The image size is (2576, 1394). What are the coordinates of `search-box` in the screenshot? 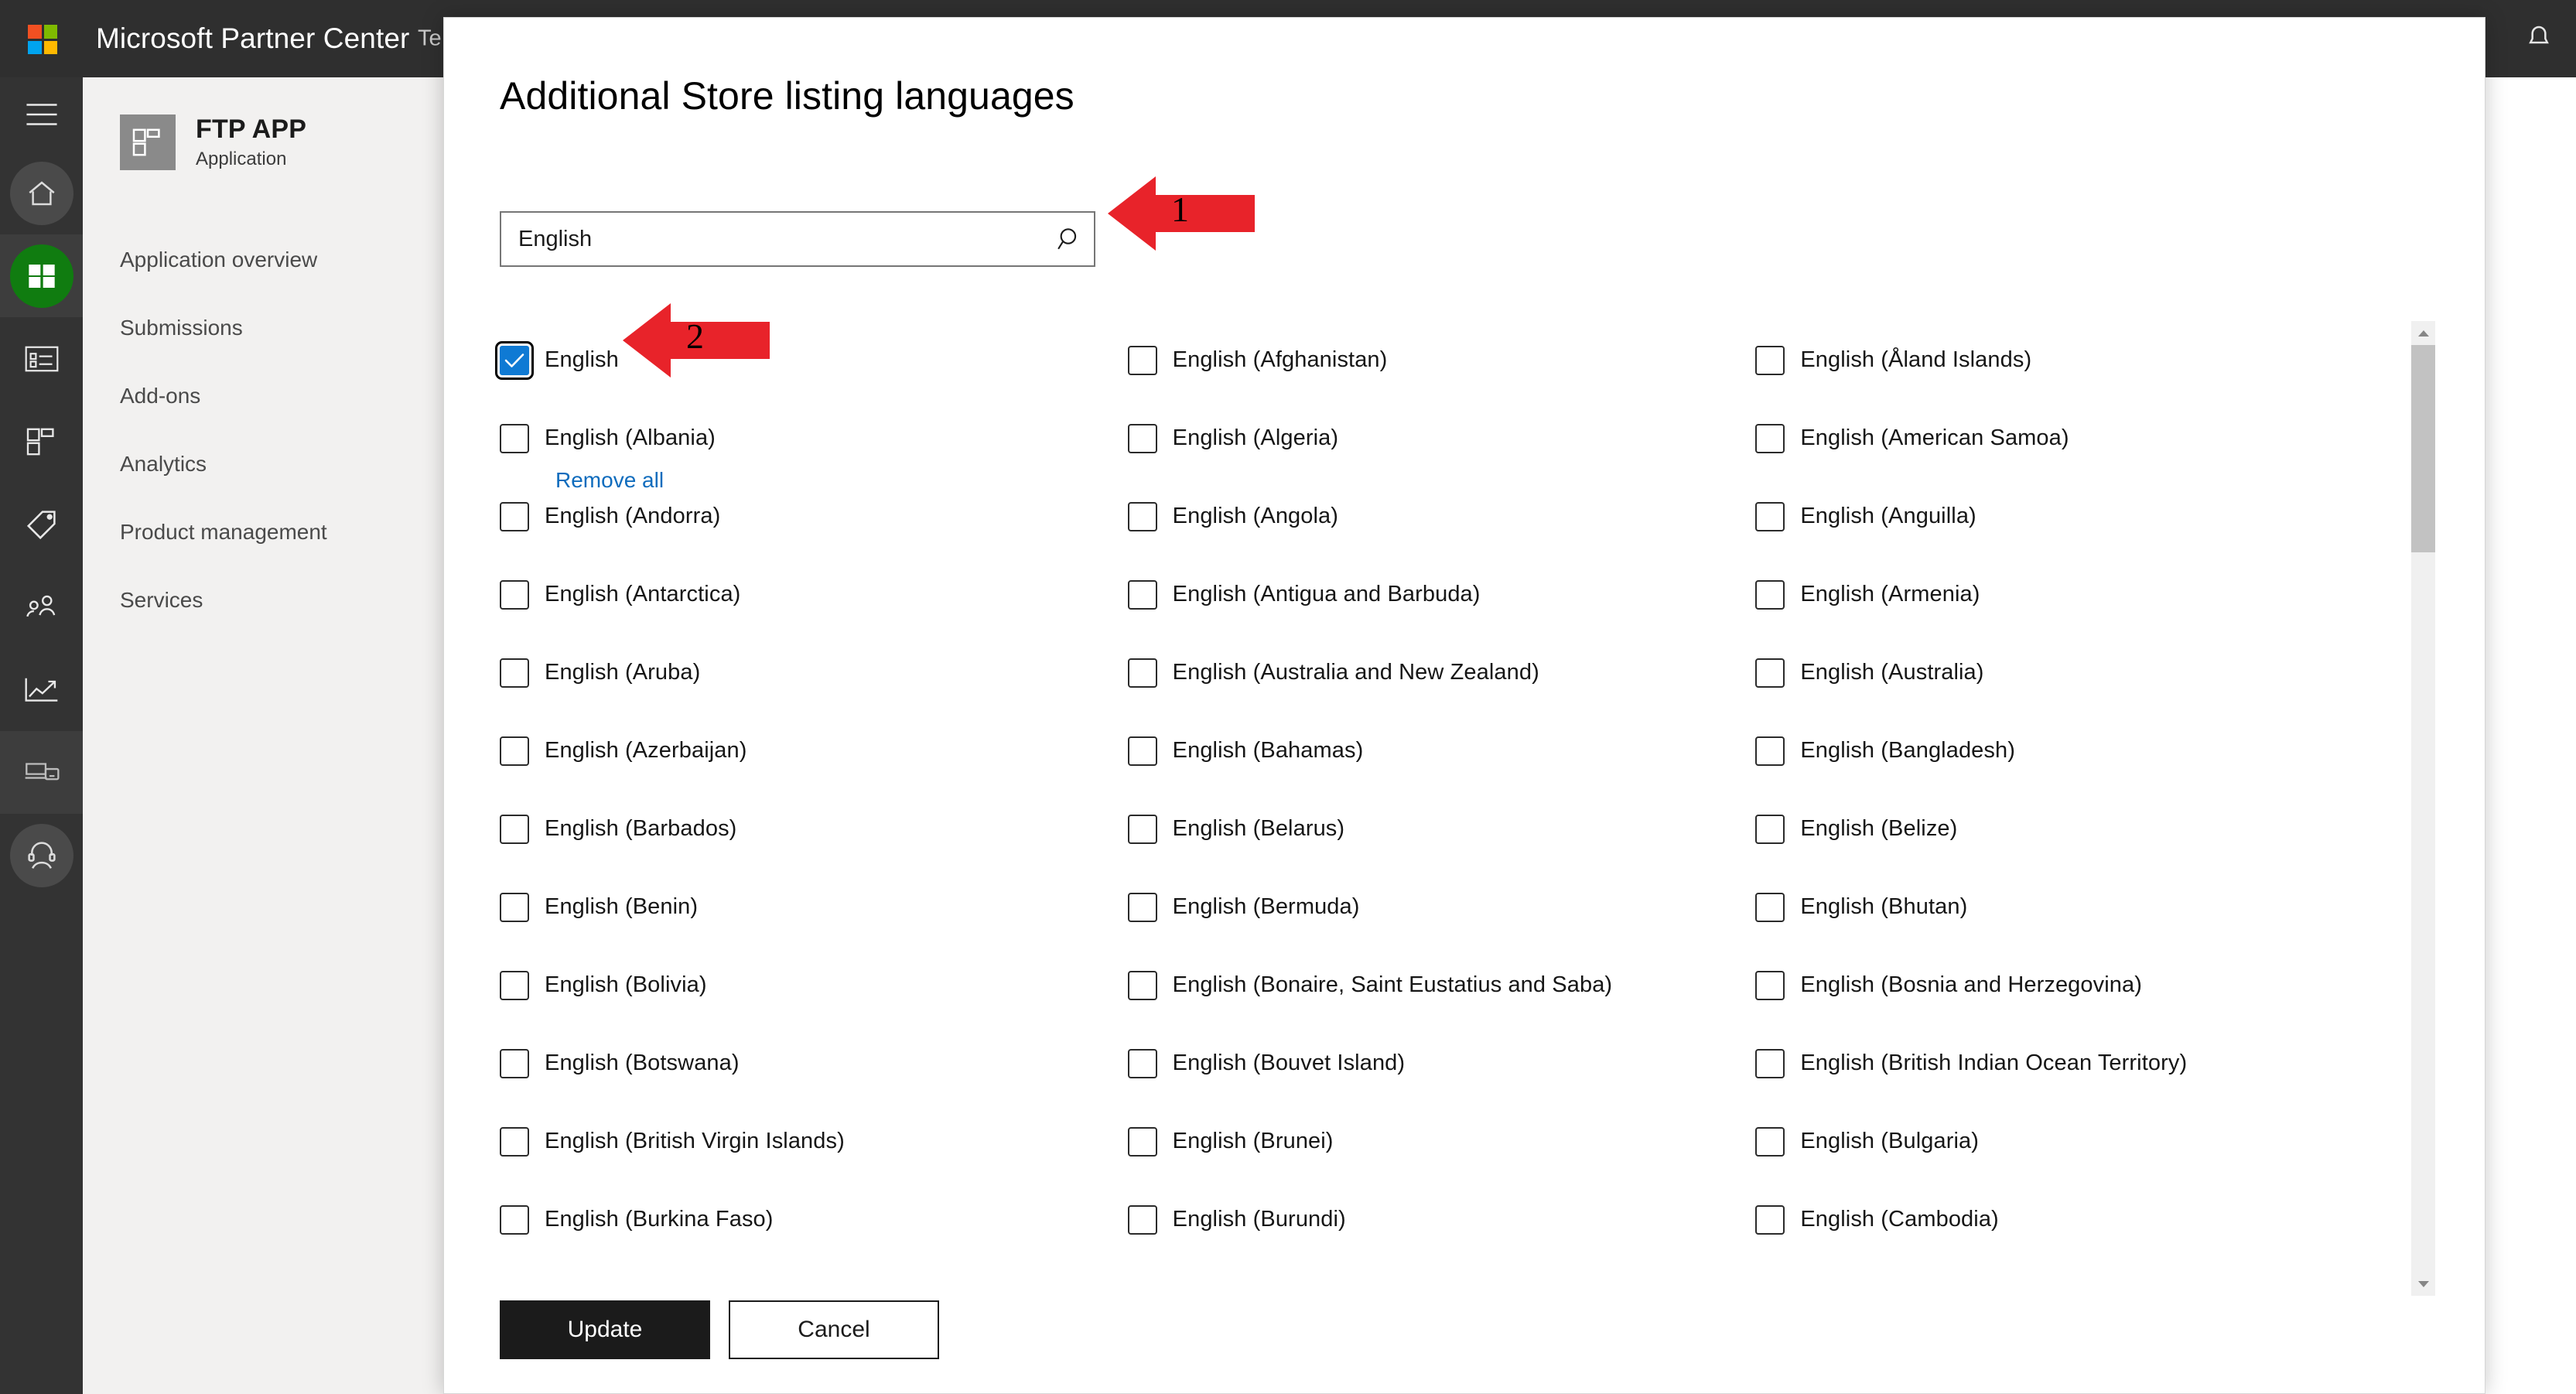 It's located at (797, 239).